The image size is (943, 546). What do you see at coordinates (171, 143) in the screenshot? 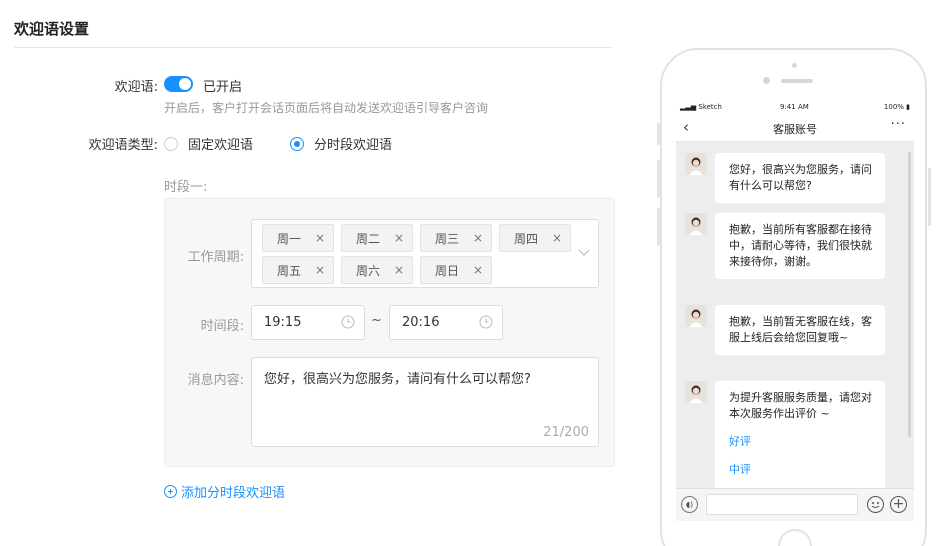
I see `radio-circle` at bounding box center [171, 143].